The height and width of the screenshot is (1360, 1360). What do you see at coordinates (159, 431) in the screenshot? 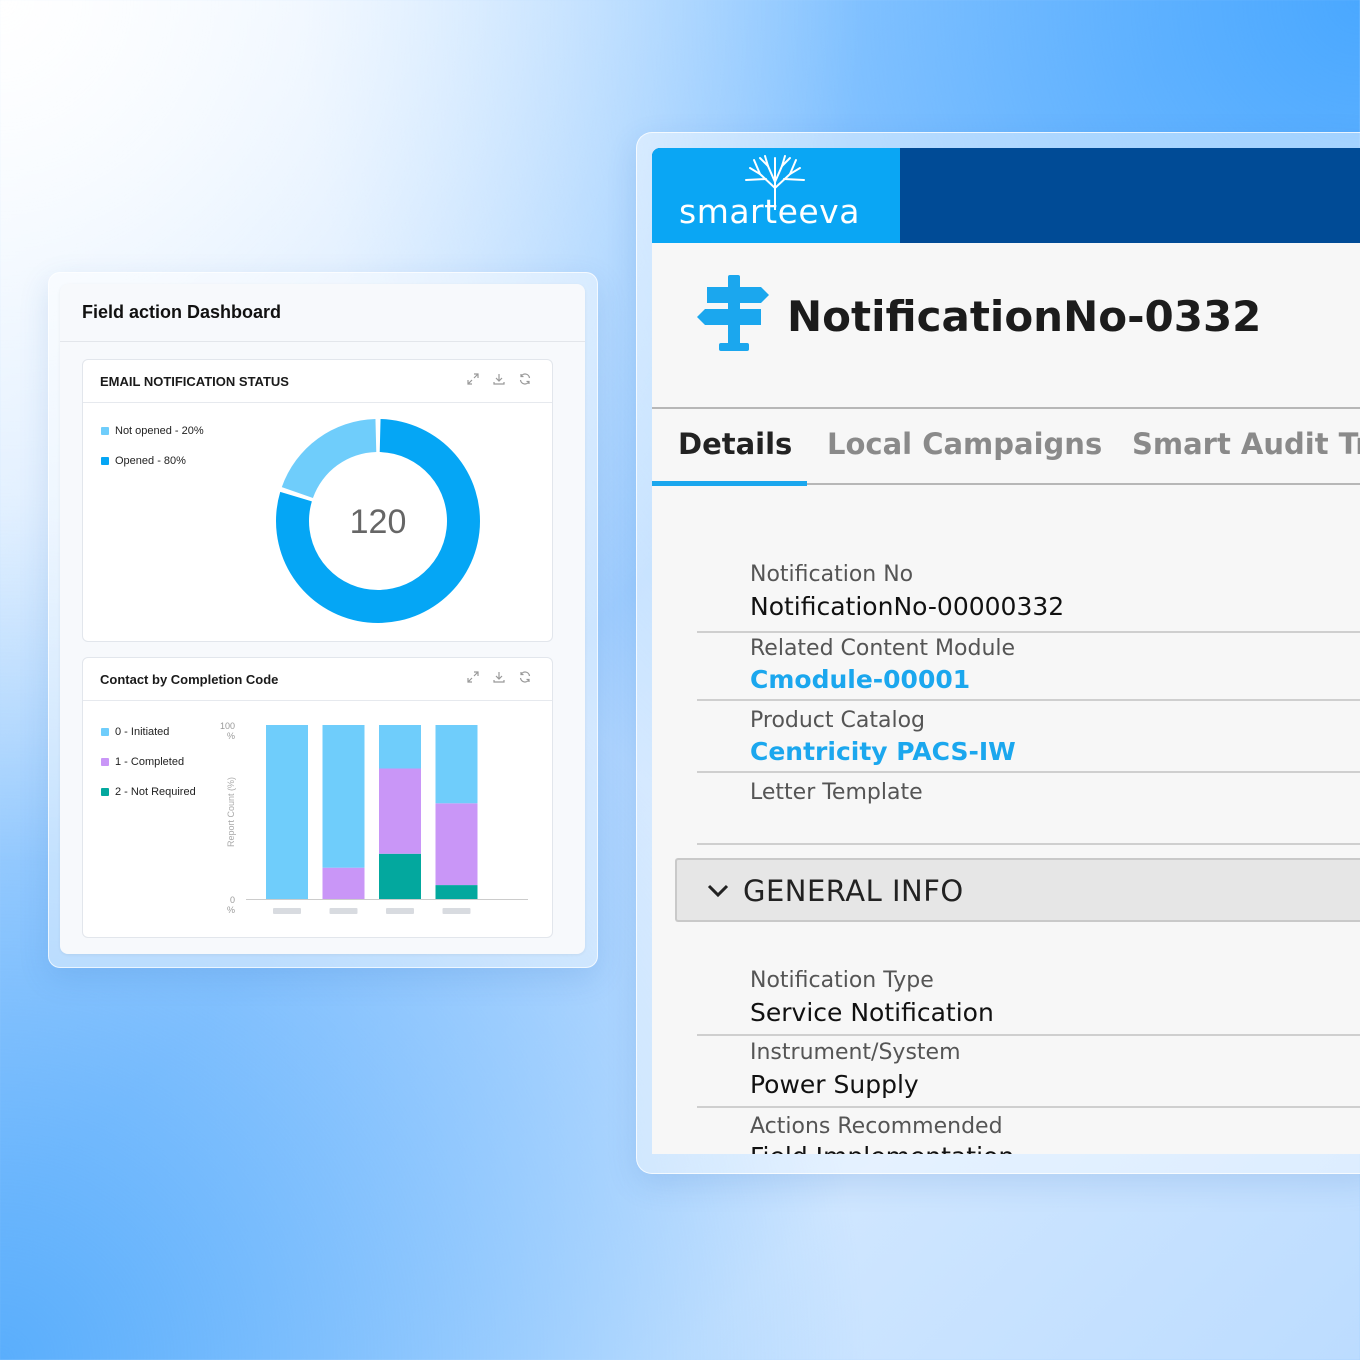
I see `legend-label: Not opened - 20%` at bounding box center [159, 431].